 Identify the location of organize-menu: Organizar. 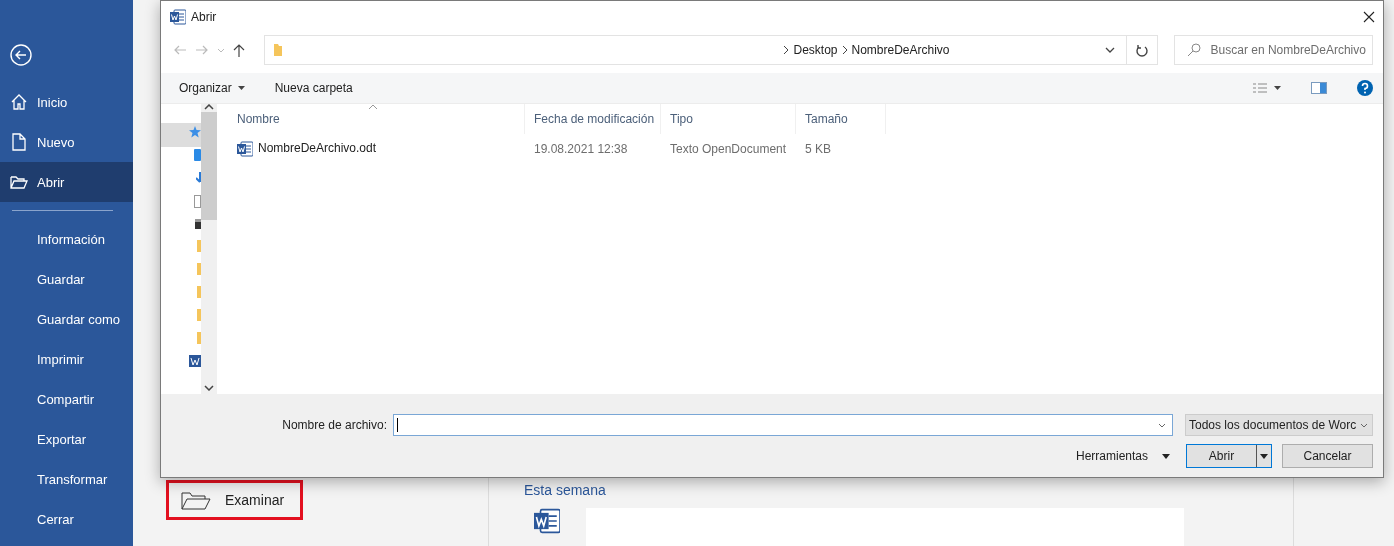
(212, 88).